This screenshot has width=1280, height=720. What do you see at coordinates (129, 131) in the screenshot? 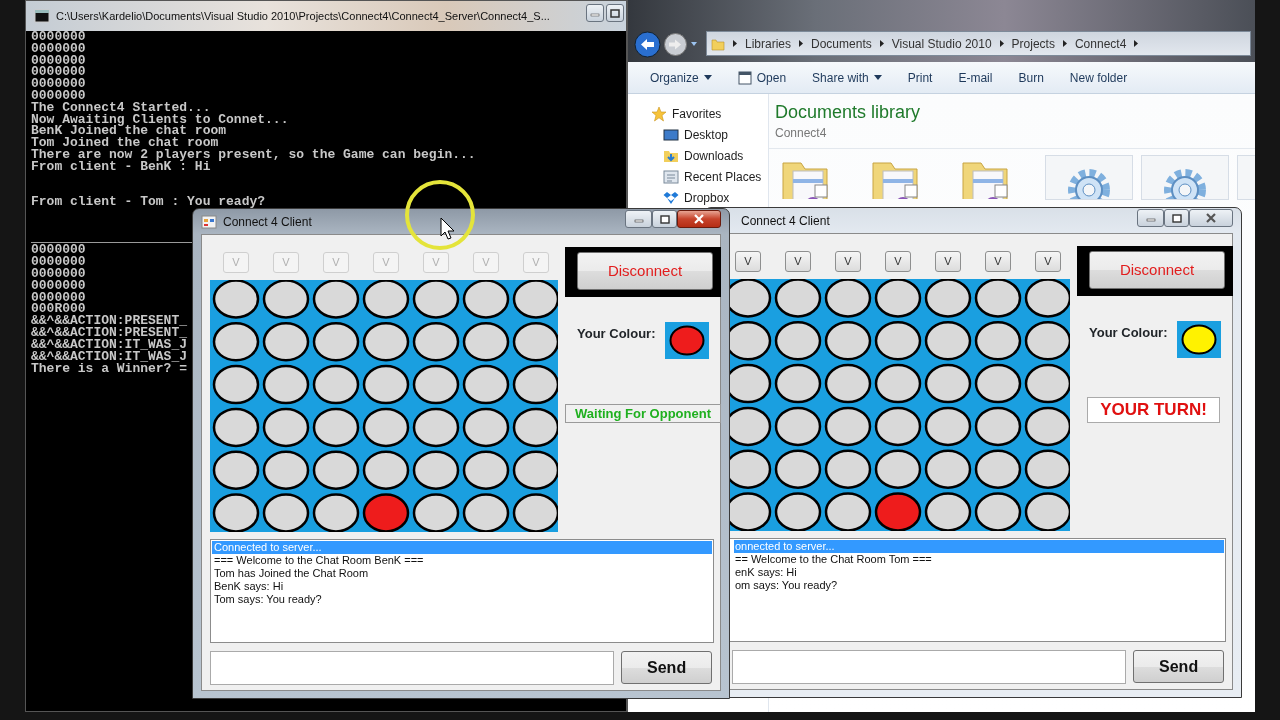
I see `console-line: BenK Joined the chat room` at bounding box center [129, 131].